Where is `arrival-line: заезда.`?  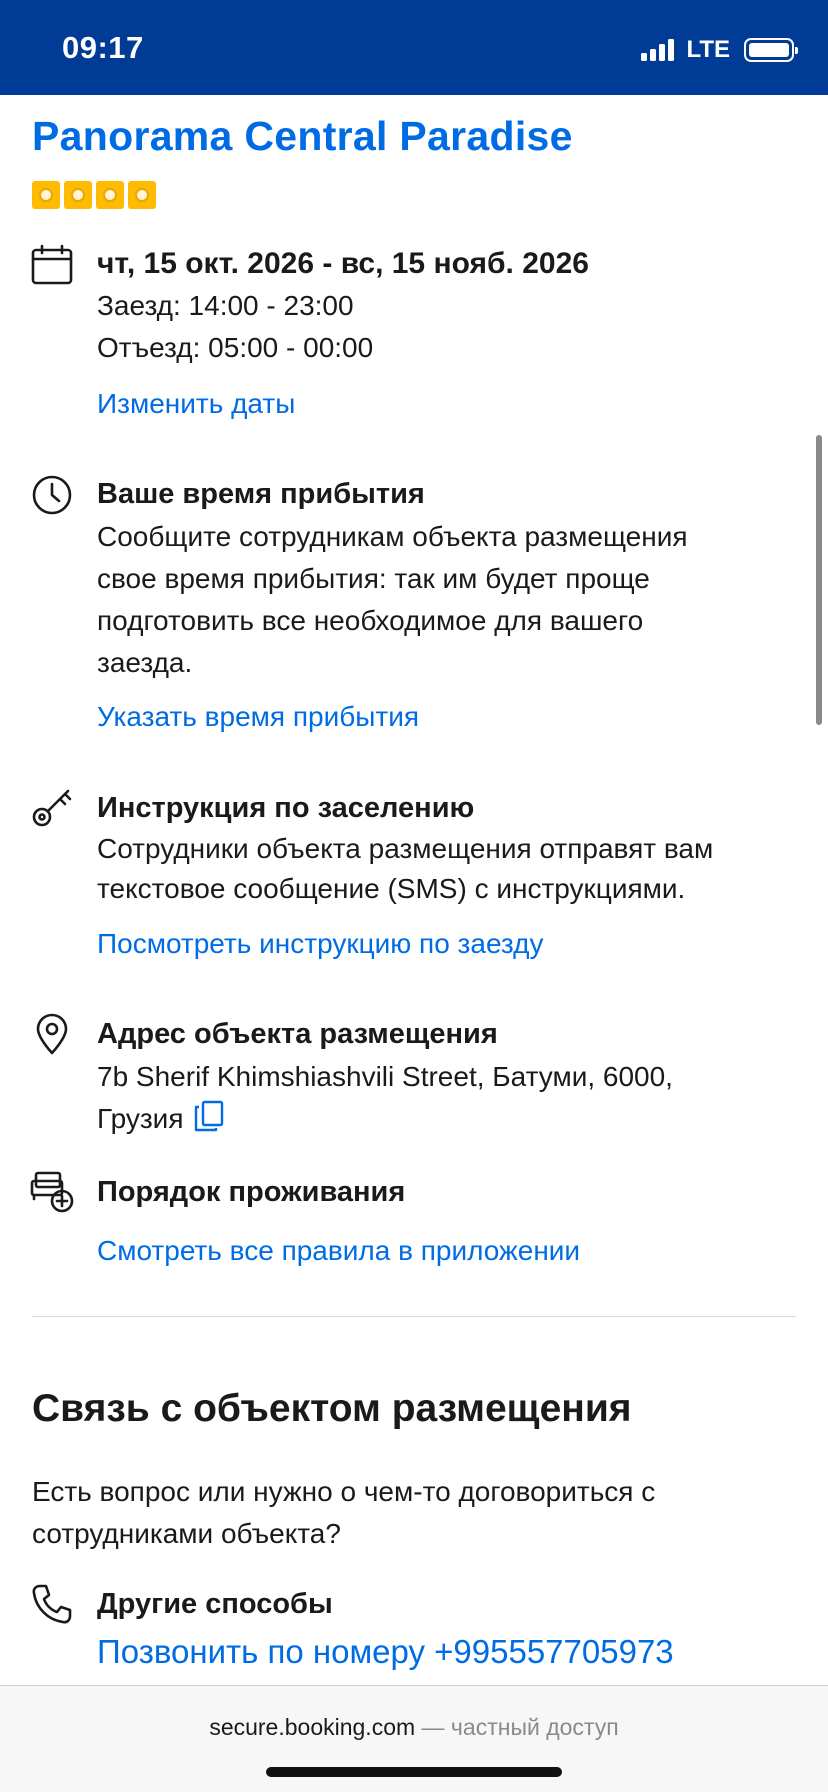 arrival-line: заезда. is located at coordinates (145, 662).